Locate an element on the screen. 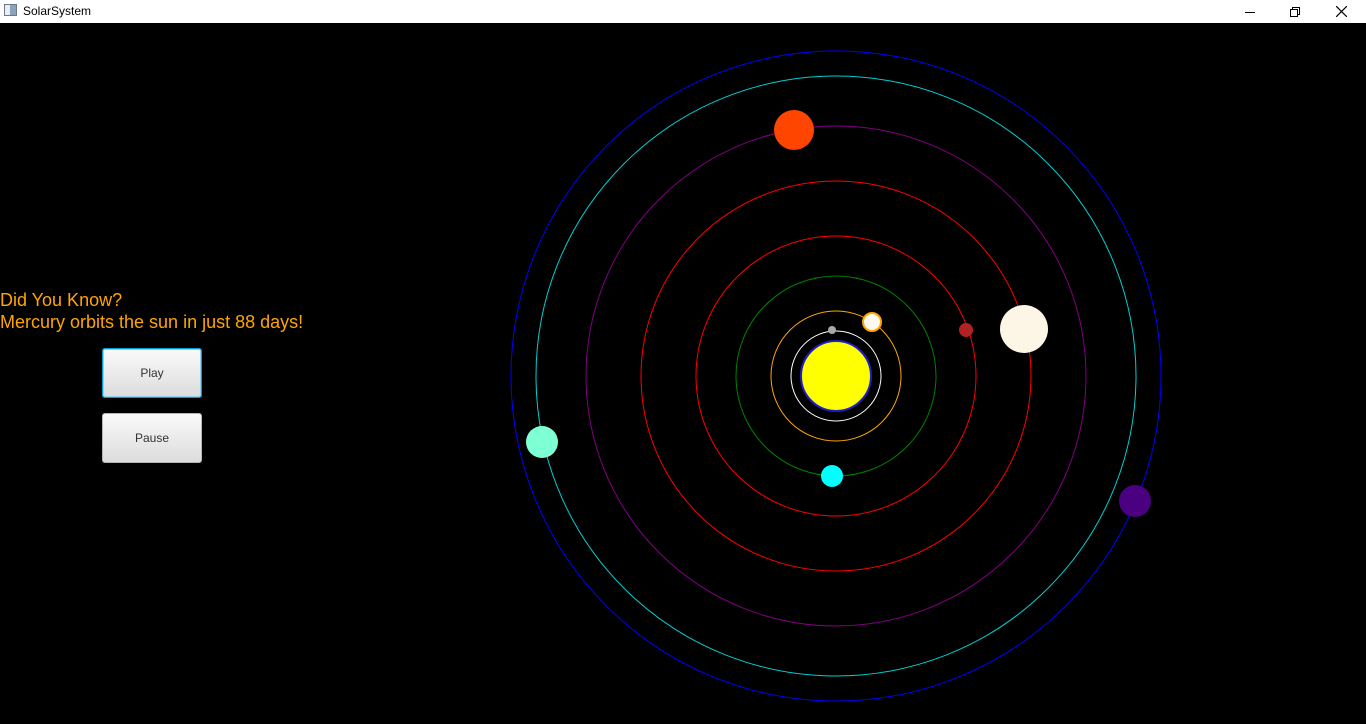  minimize-icon is located at coordinates (1250, 12).